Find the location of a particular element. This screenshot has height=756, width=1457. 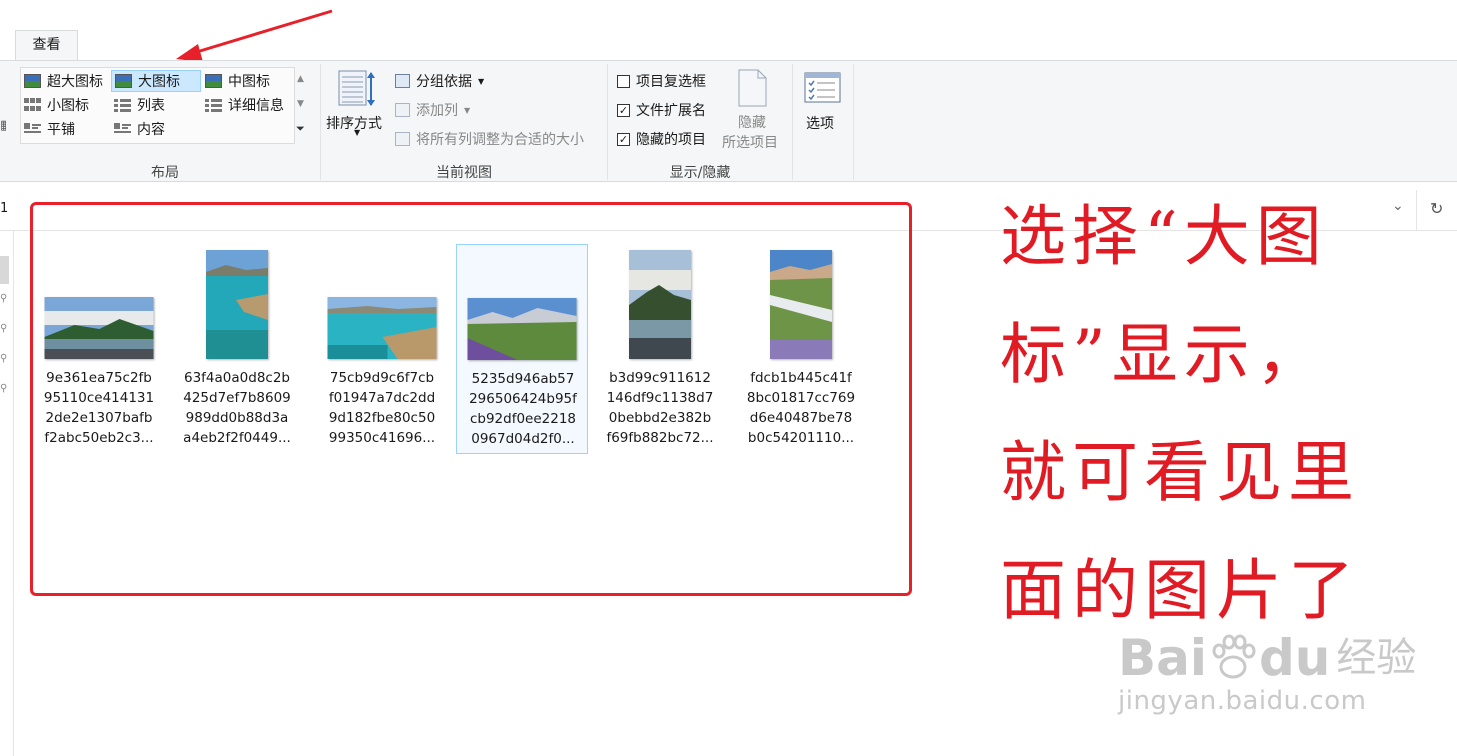

sort-dropdown-icon: ▼ is located at coordinates (357, 132).